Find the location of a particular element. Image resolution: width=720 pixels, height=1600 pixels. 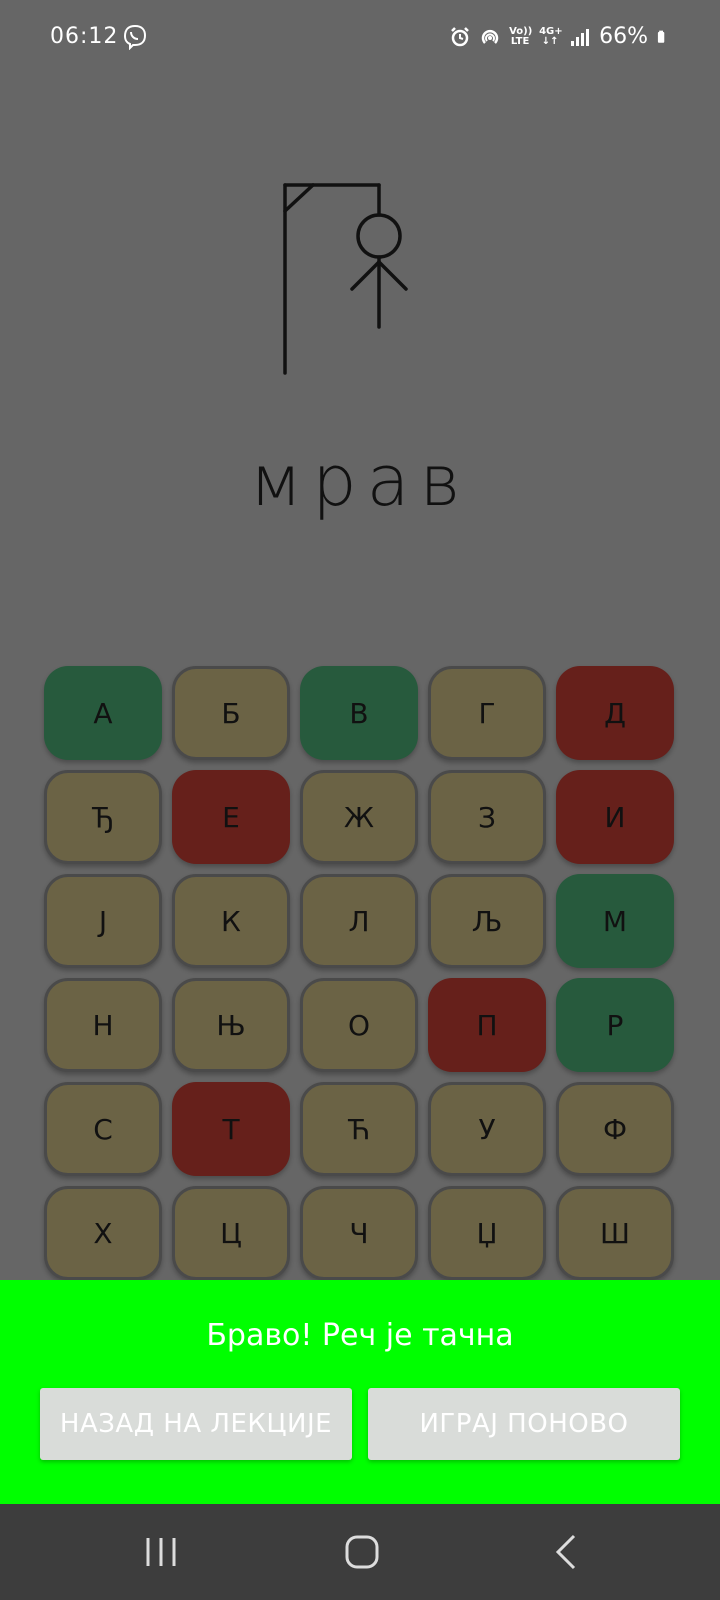

letter-key-26: Х is located at coordinates (103, 1233).